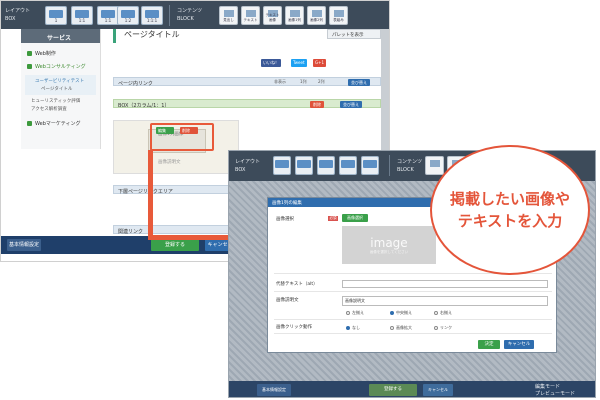 The width and height of the screenshot is (600, 400). I want to click on layout-1-1b-icon, so click(108, 14).